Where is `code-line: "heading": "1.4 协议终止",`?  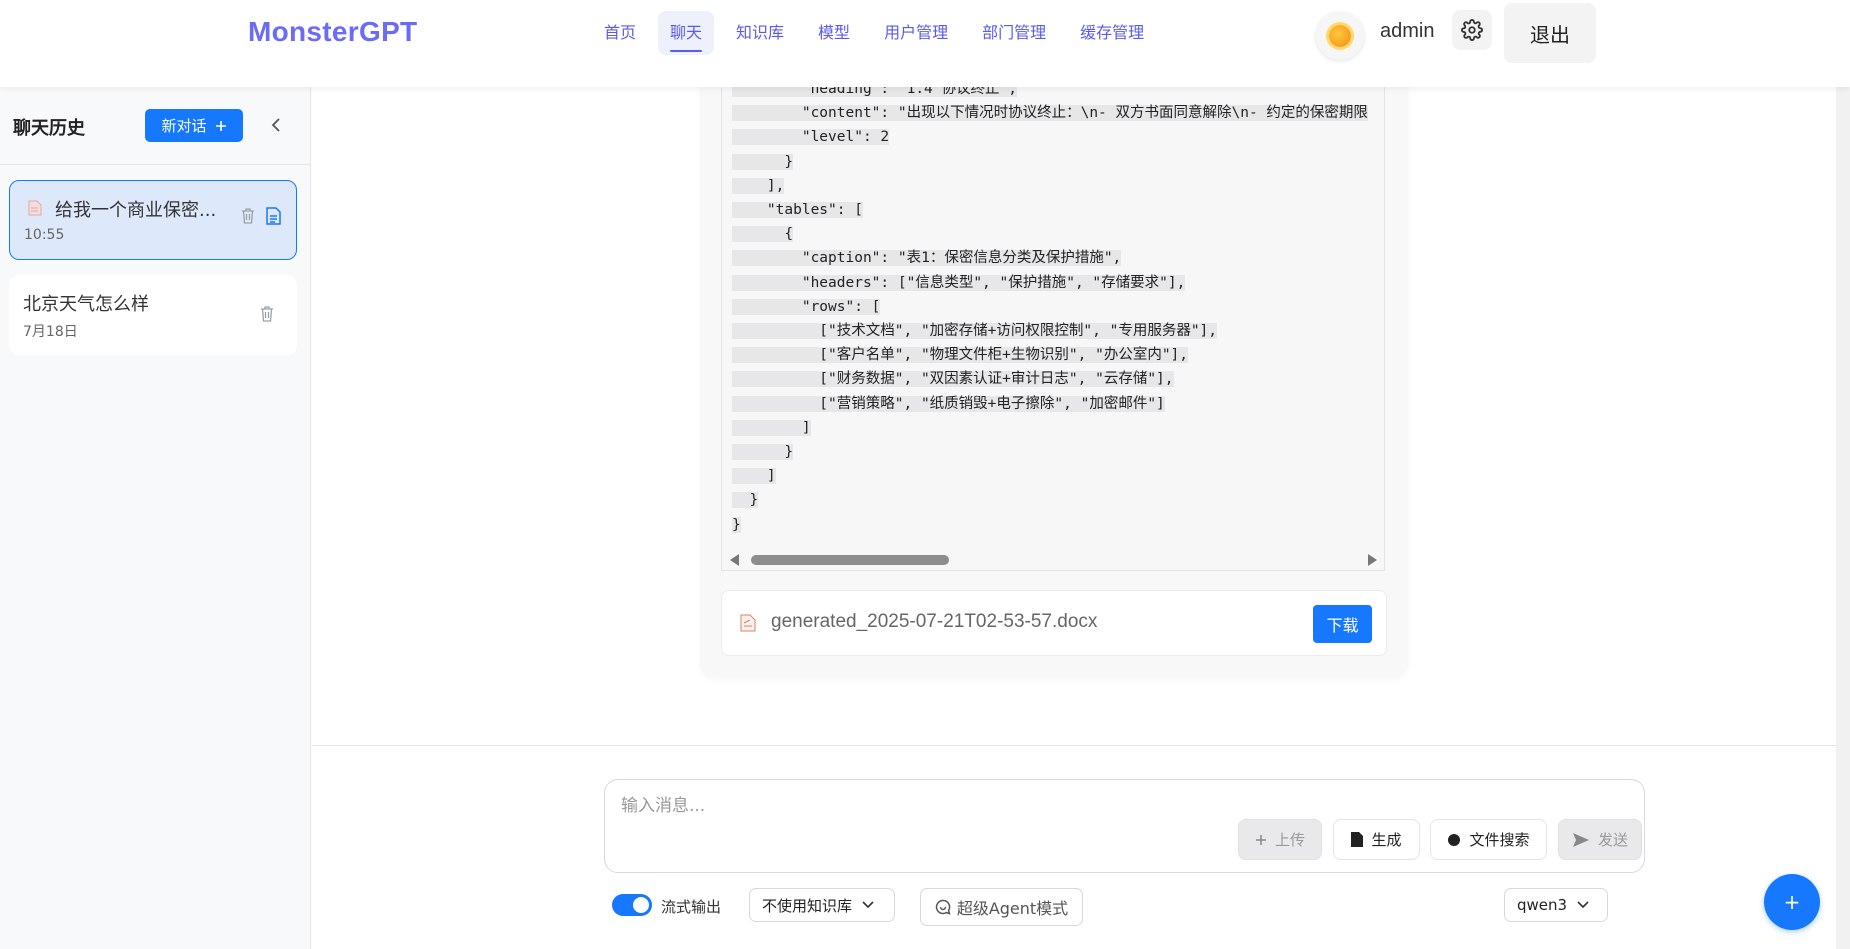
code-line: "heading": "1.4 协议终止", is located at coordinates (1050, 94).